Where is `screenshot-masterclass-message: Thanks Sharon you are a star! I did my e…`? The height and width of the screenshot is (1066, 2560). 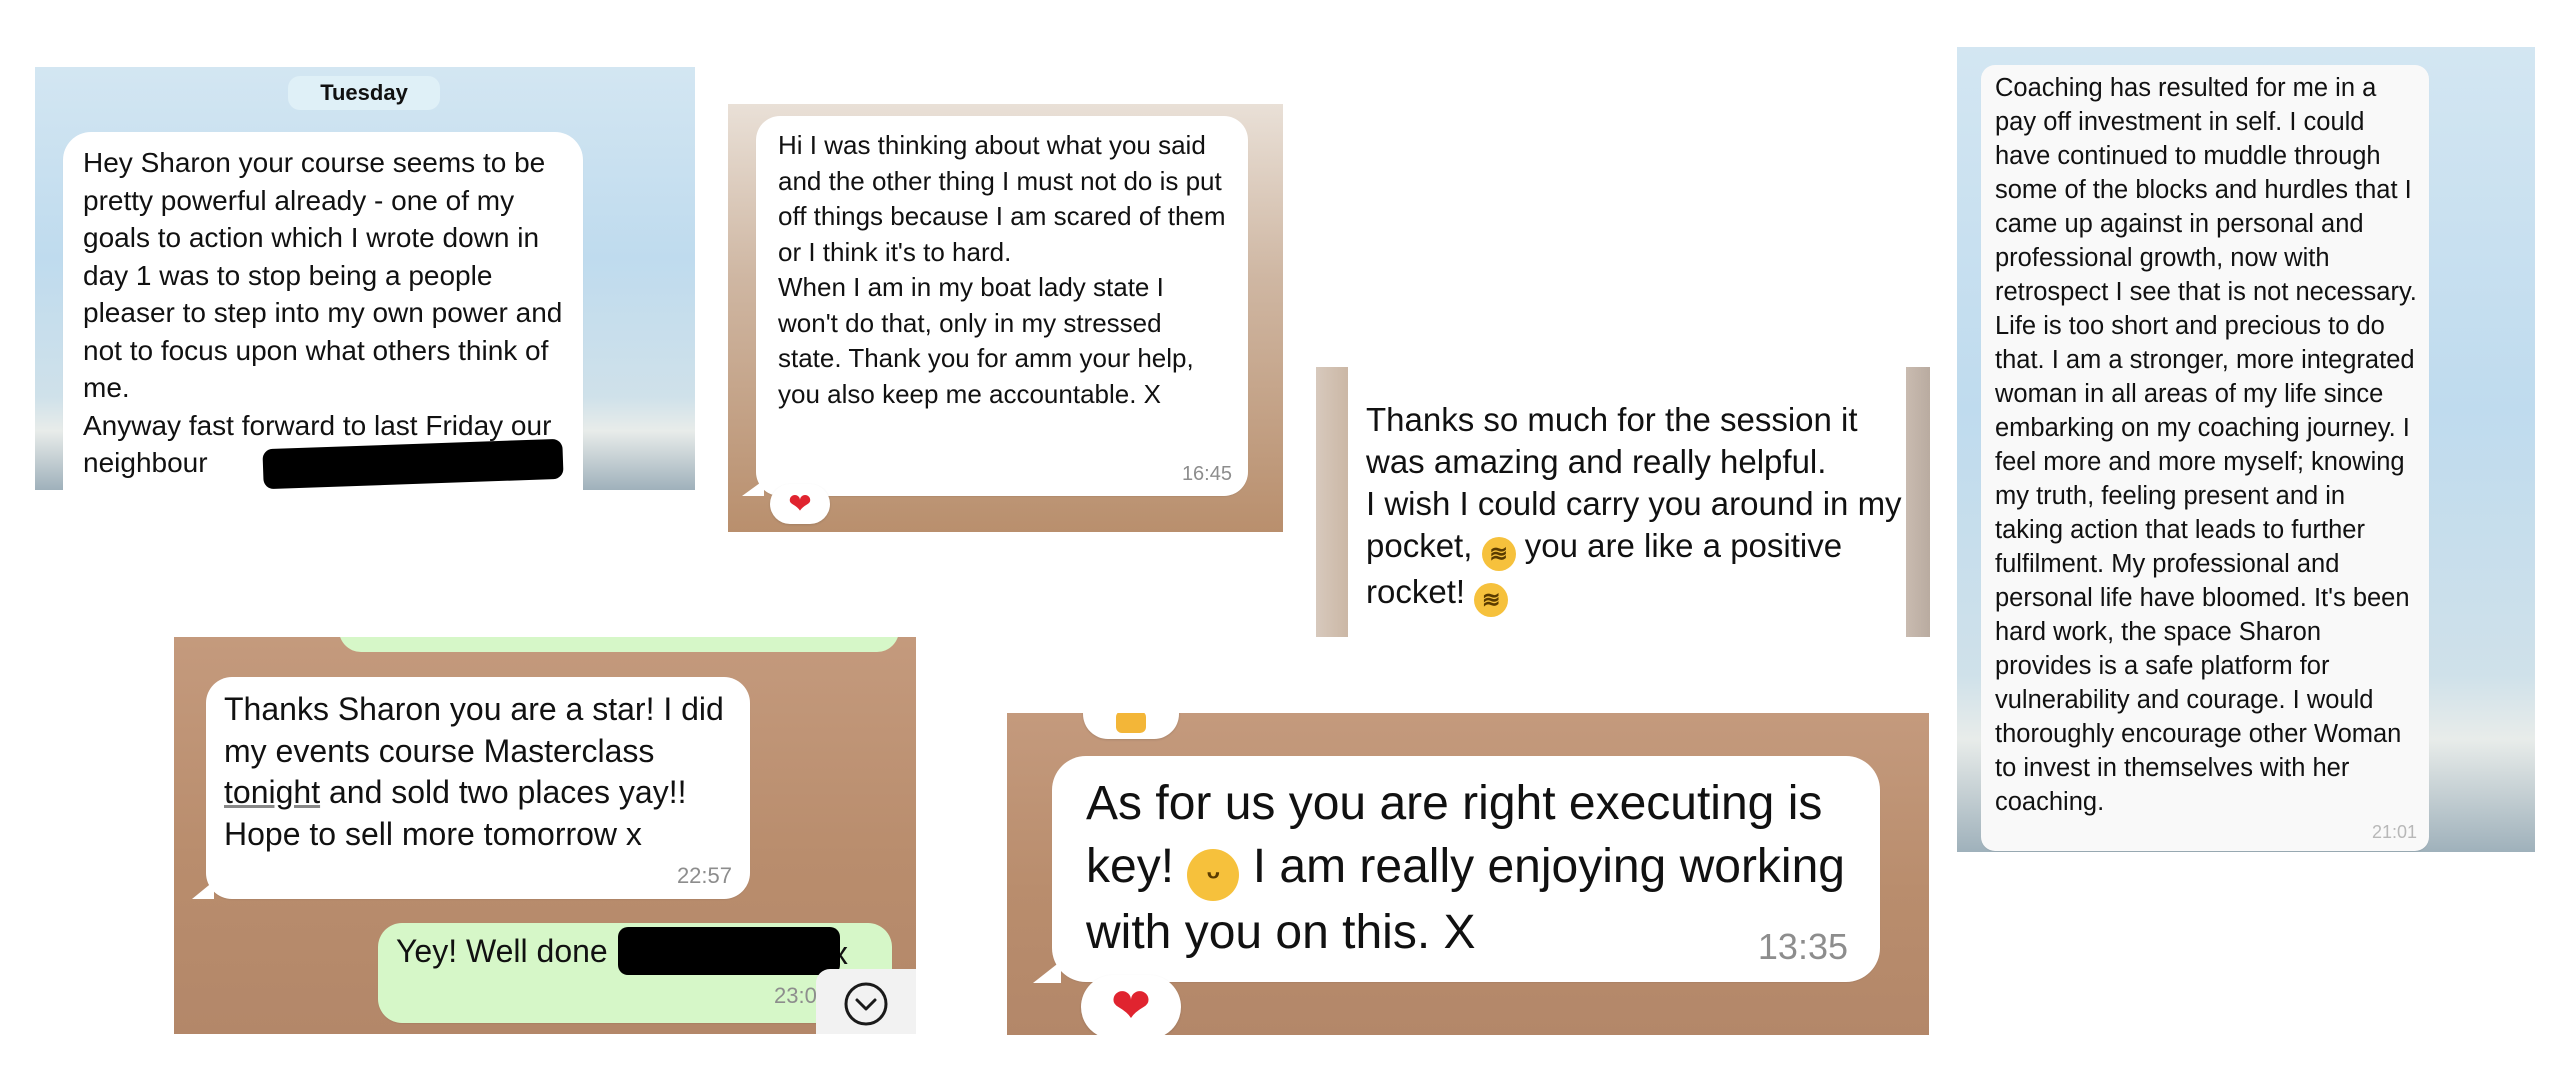
screenshot-masterclass-message: Thanks Sharon you are a star! I did my e… is located at coordinates (545, 835).